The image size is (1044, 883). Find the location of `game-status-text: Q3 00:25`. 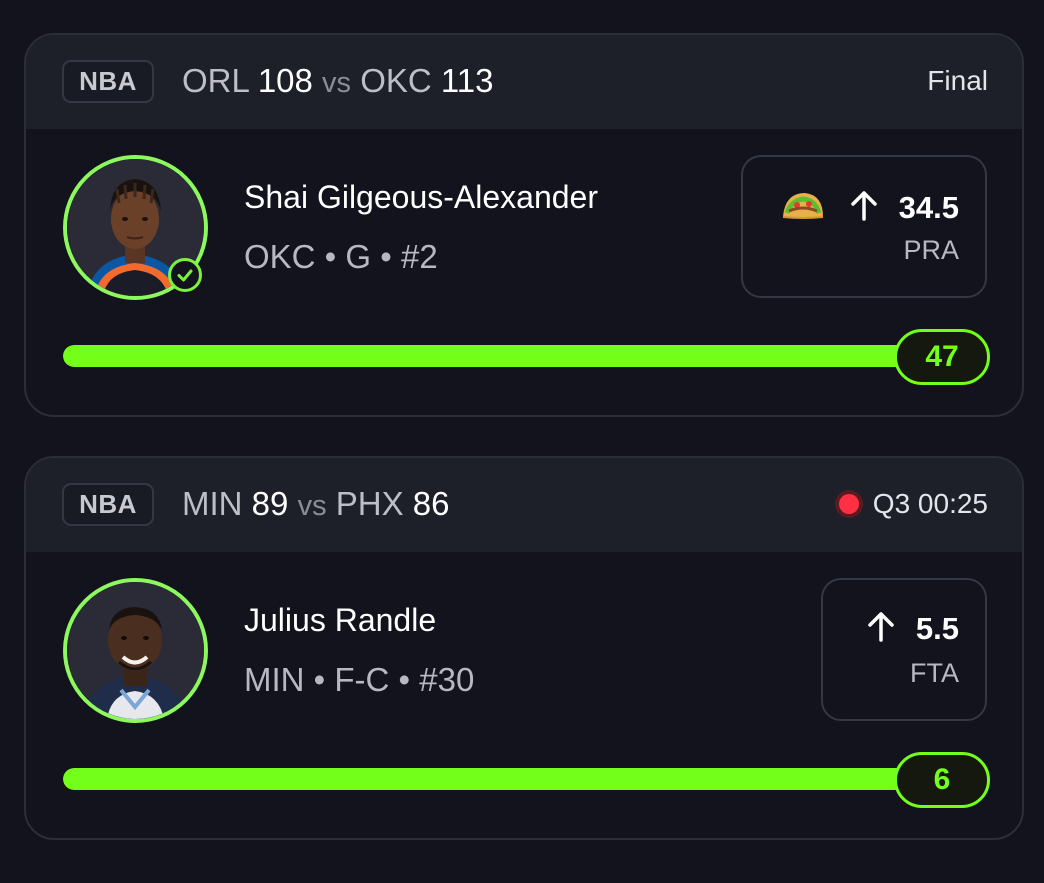

game-status-text: Q3 00:25 is located at coordinates (930, 503).